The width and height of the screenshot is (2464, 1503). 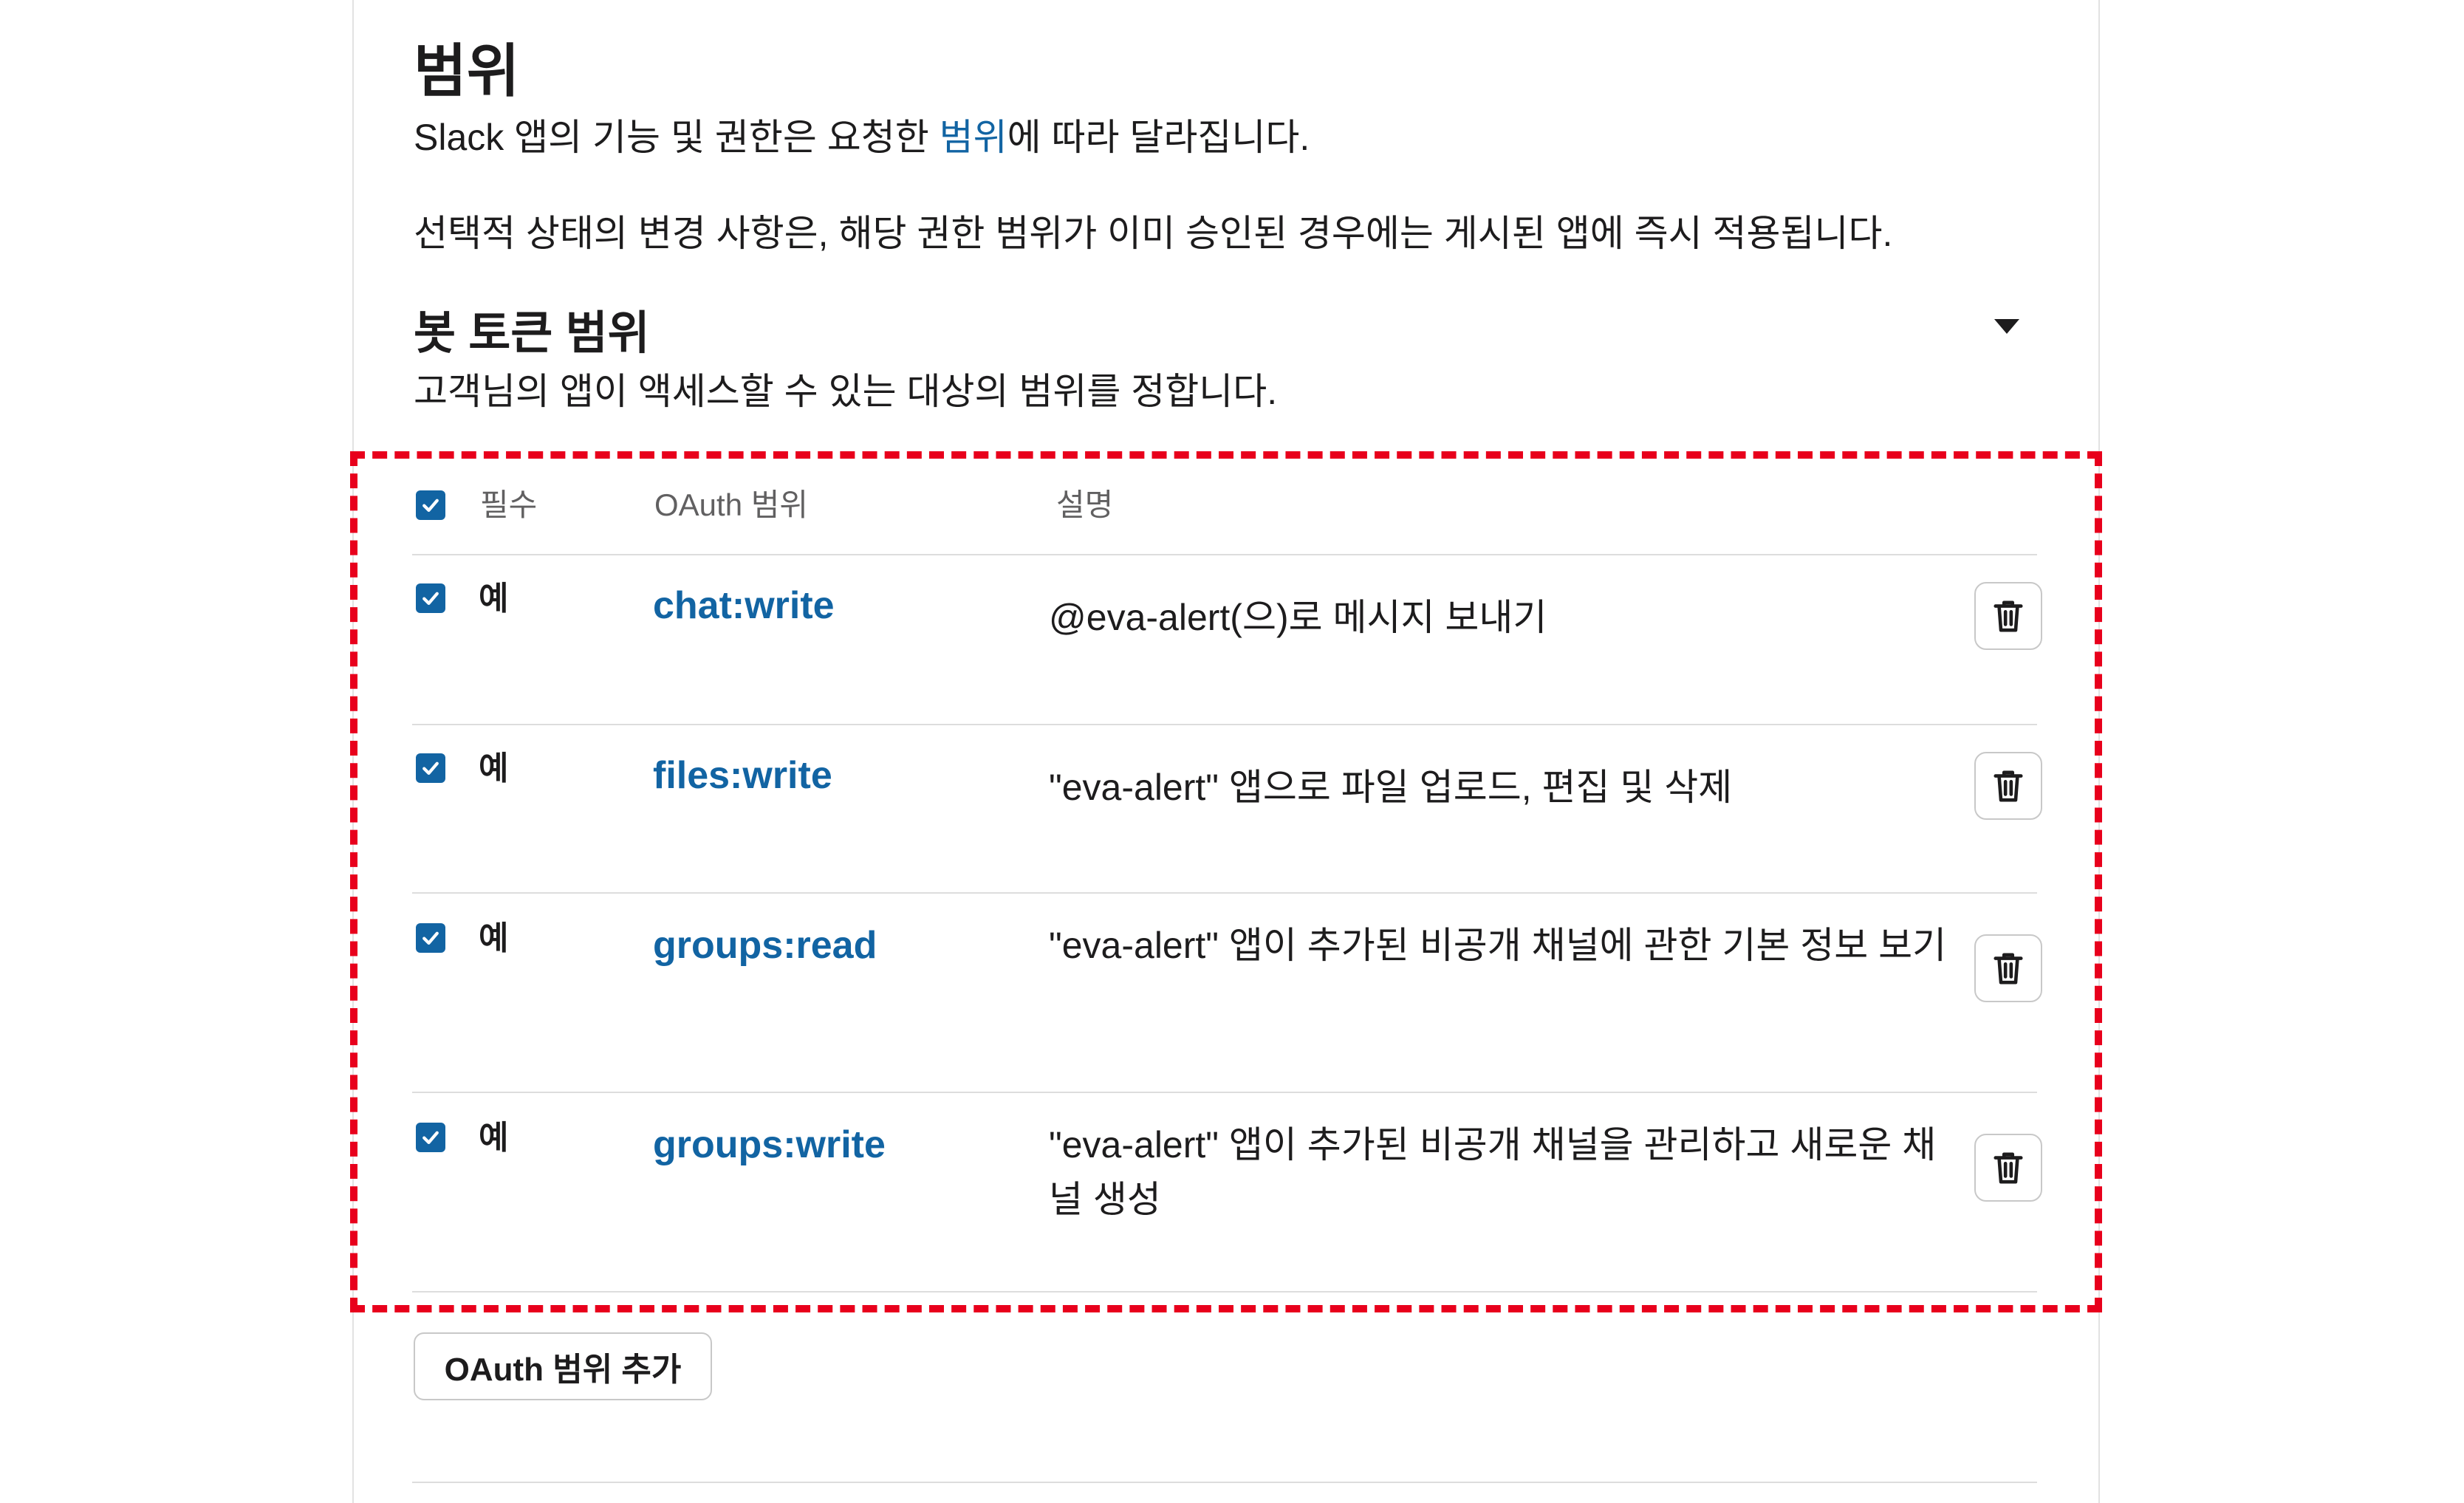 What do you see at coordinates (742, 775) in the screenshot?
I see `row-scope-name: files:write` at bounding box center [742, 775].